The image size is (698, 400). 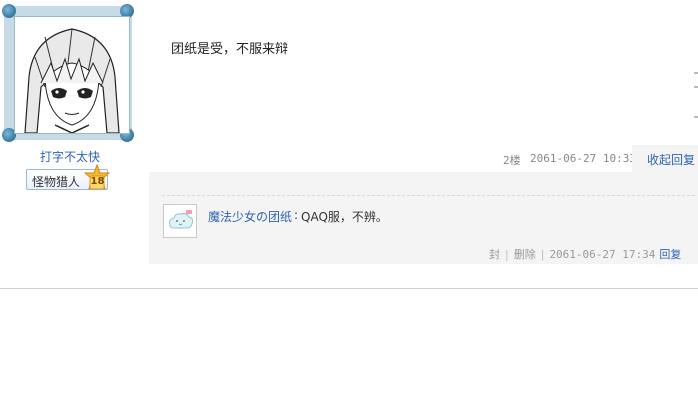 What do you see at coordinates (97, 181) in the screenshot?
I see `level-number: 18` at bounding box center [97, 181].